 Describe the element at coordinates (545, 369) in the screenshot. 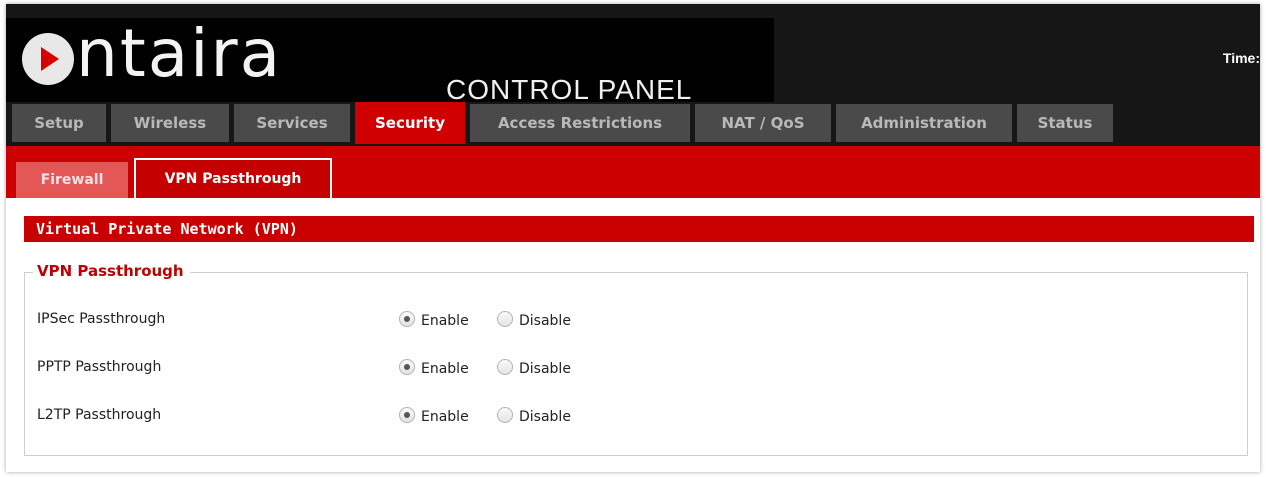

I see `pptp-disable-label: Disable` at that location.